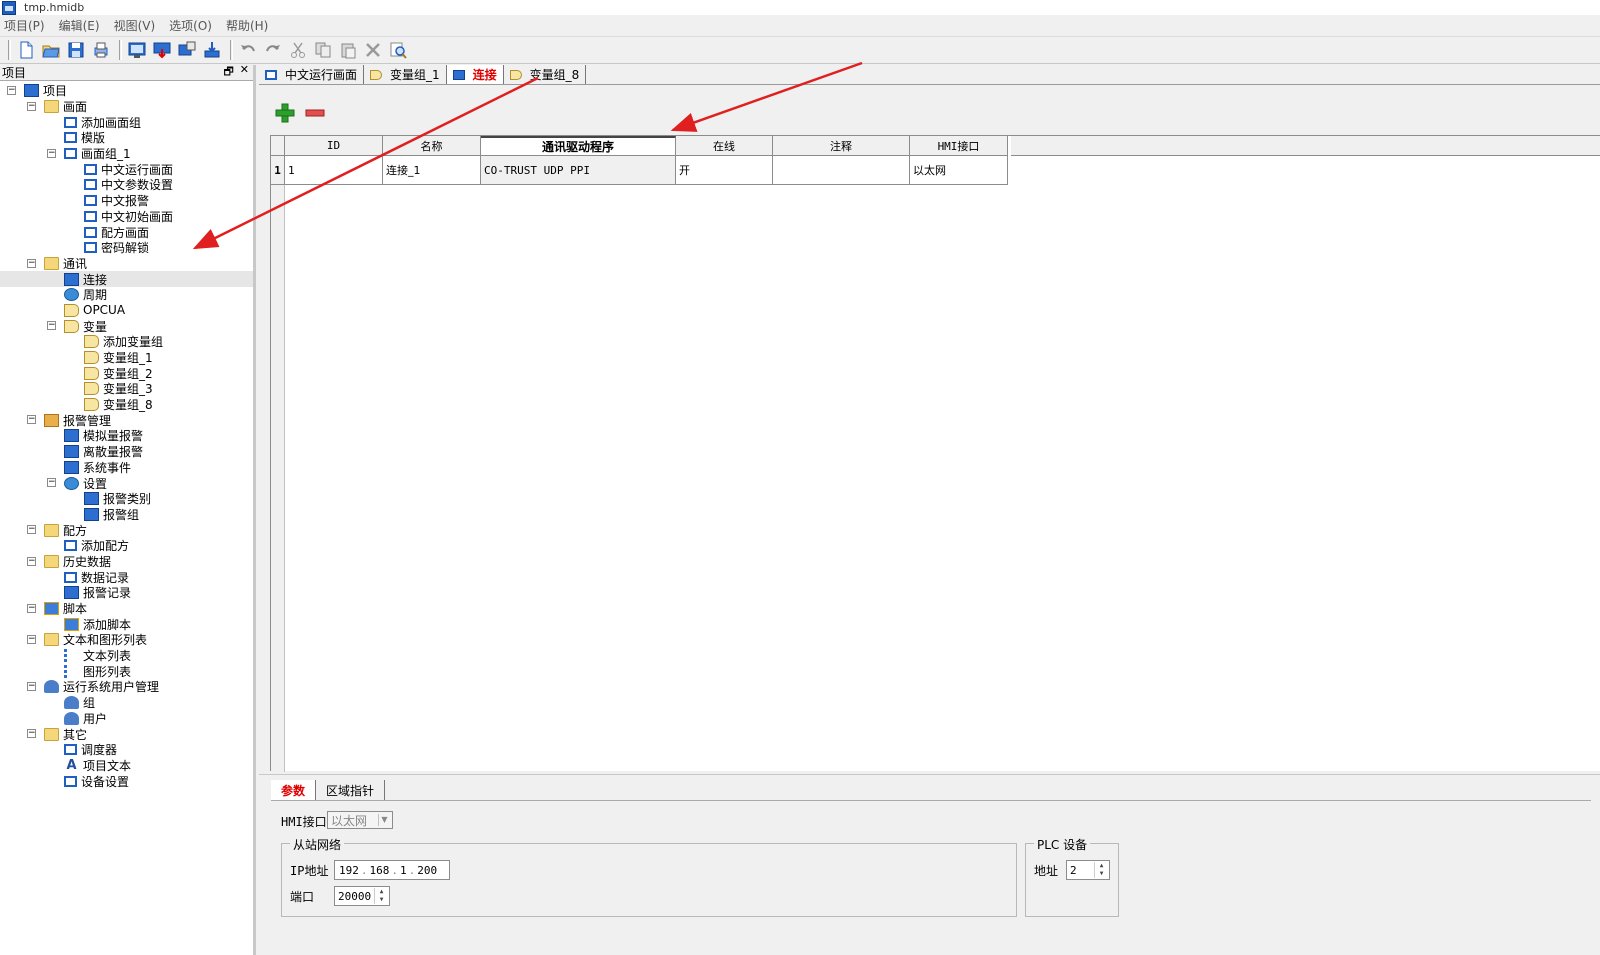 The width and height of the screenshot is (1600, 955). What do you see at coordinates (24, 25) in the screenshot?
I see `menu-project: 项目(P)` at bounding box center [24, 25].